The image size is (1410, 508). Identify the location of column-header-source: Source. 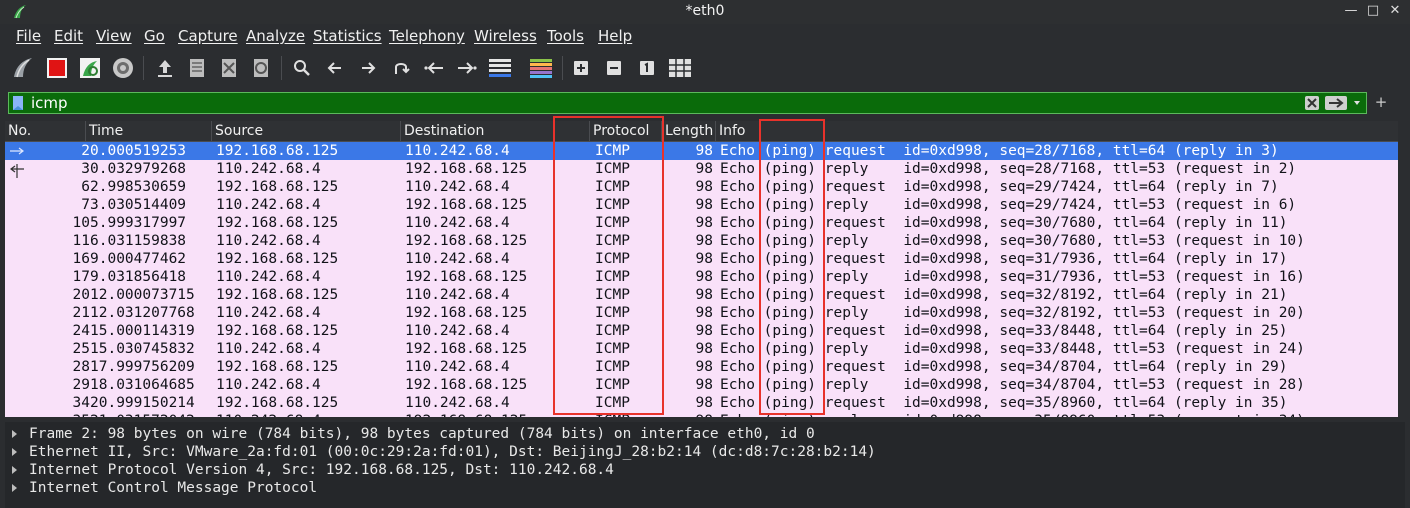
(239, 131).